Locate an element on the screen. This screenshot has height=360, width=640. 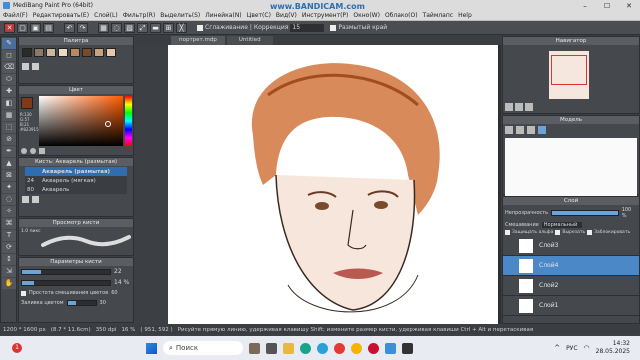
brush-opacity-slider is located at coordinates (66, 282).